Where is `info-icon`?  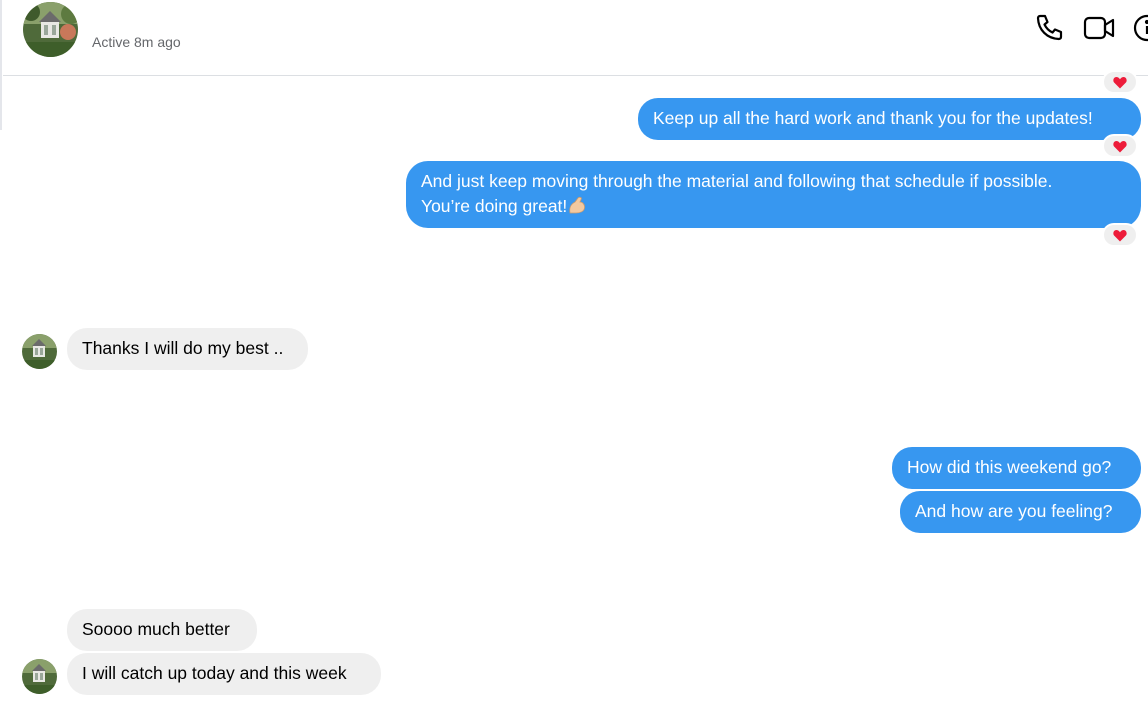
info-icon is located at coordinates (1139, 28).